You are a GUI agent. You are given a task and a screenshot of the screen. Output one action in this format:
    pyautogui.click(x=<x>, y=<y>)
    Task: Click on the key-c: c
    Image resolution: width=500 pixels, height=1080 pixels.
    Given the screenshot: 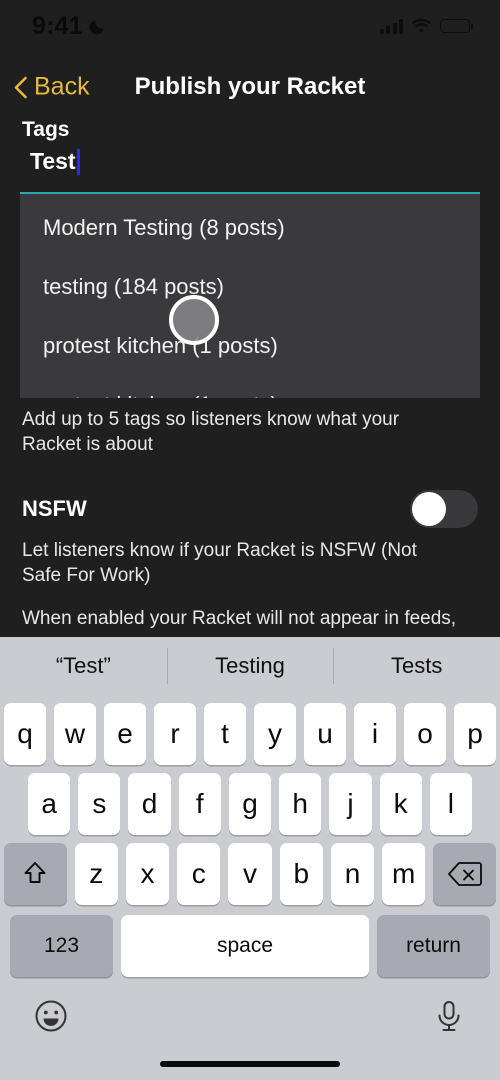 What is the action you would take?
    pyautogui.click(x=199, y=874)
    